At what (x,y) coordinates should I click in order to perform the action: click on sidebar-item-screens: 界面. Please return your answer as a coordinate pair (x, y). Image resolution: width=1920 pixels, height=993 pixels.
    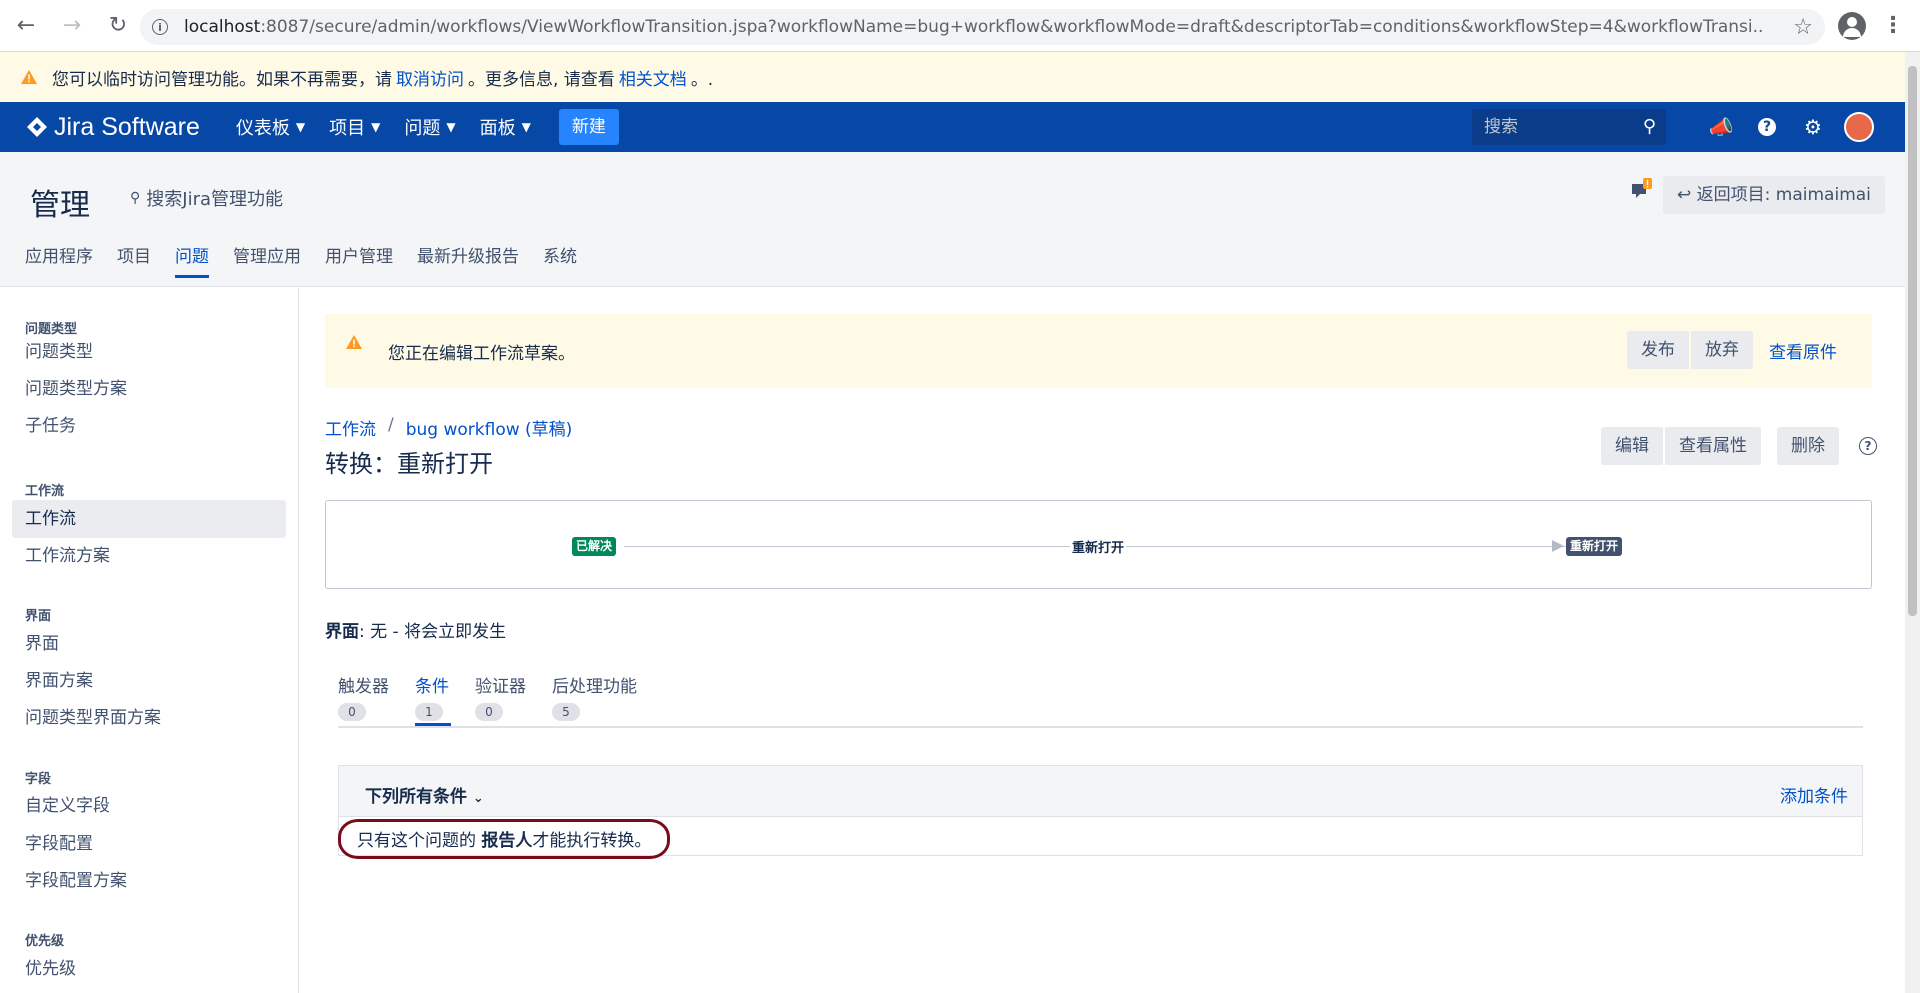
    Looking at the image, I should click on (149, 644).